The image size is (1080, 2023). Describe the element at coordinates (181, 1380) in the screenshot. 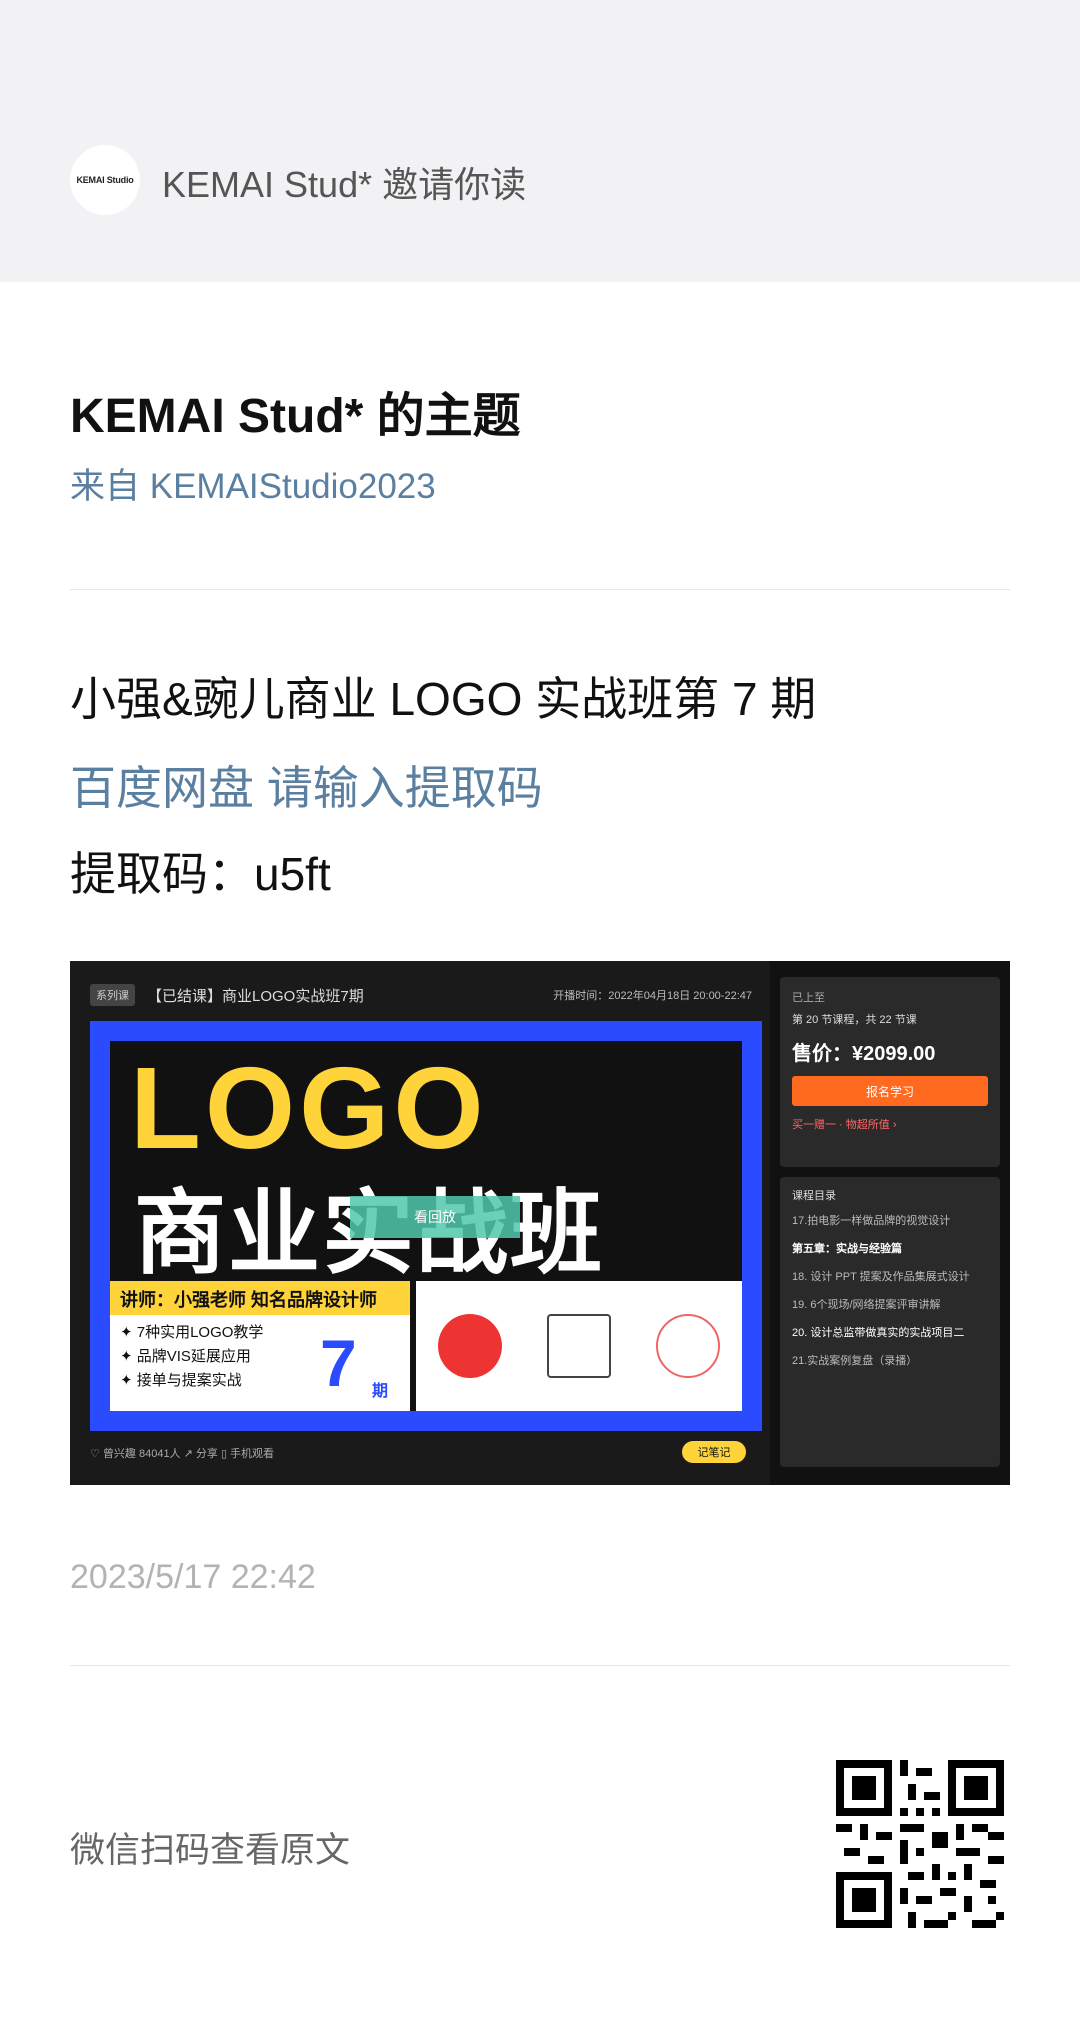

I see `feature-item: ✦ 接单与提案实战` at that location.